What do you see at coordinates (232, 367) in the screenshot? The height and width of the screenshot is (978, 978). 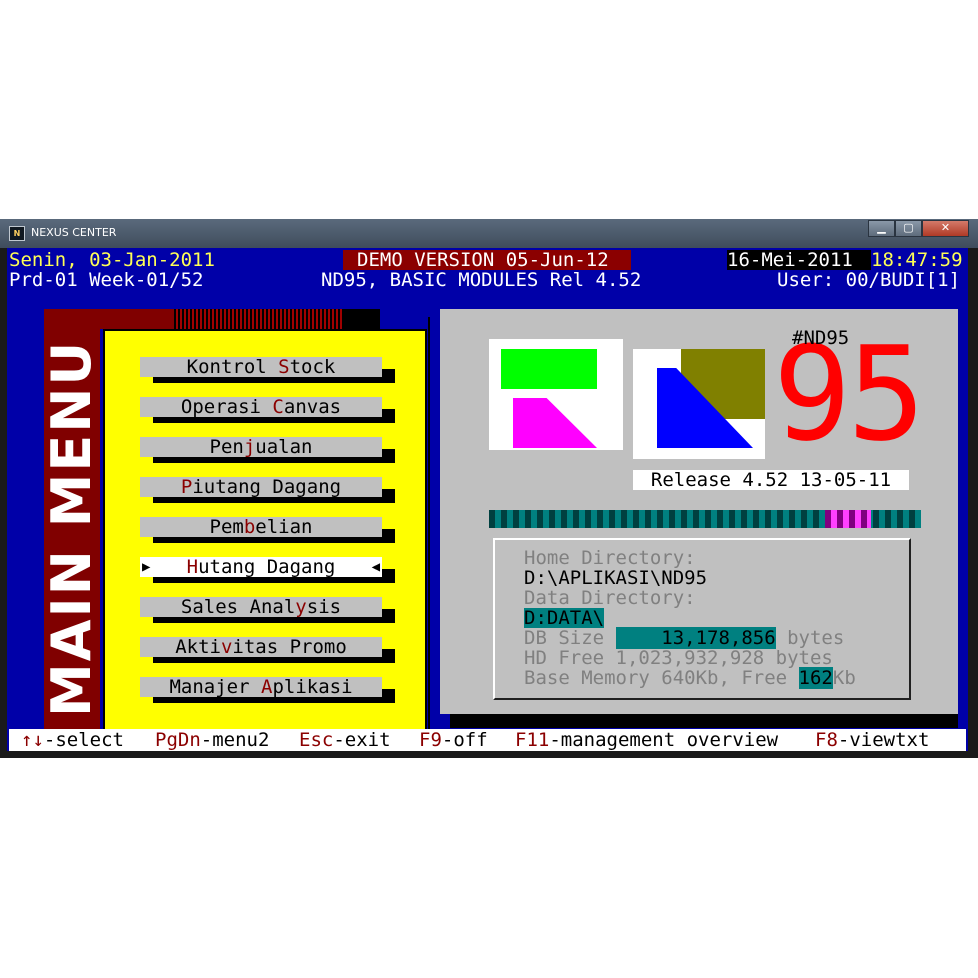 I see `menu-item-text: Kontrol` at bounding box center [232, 367].